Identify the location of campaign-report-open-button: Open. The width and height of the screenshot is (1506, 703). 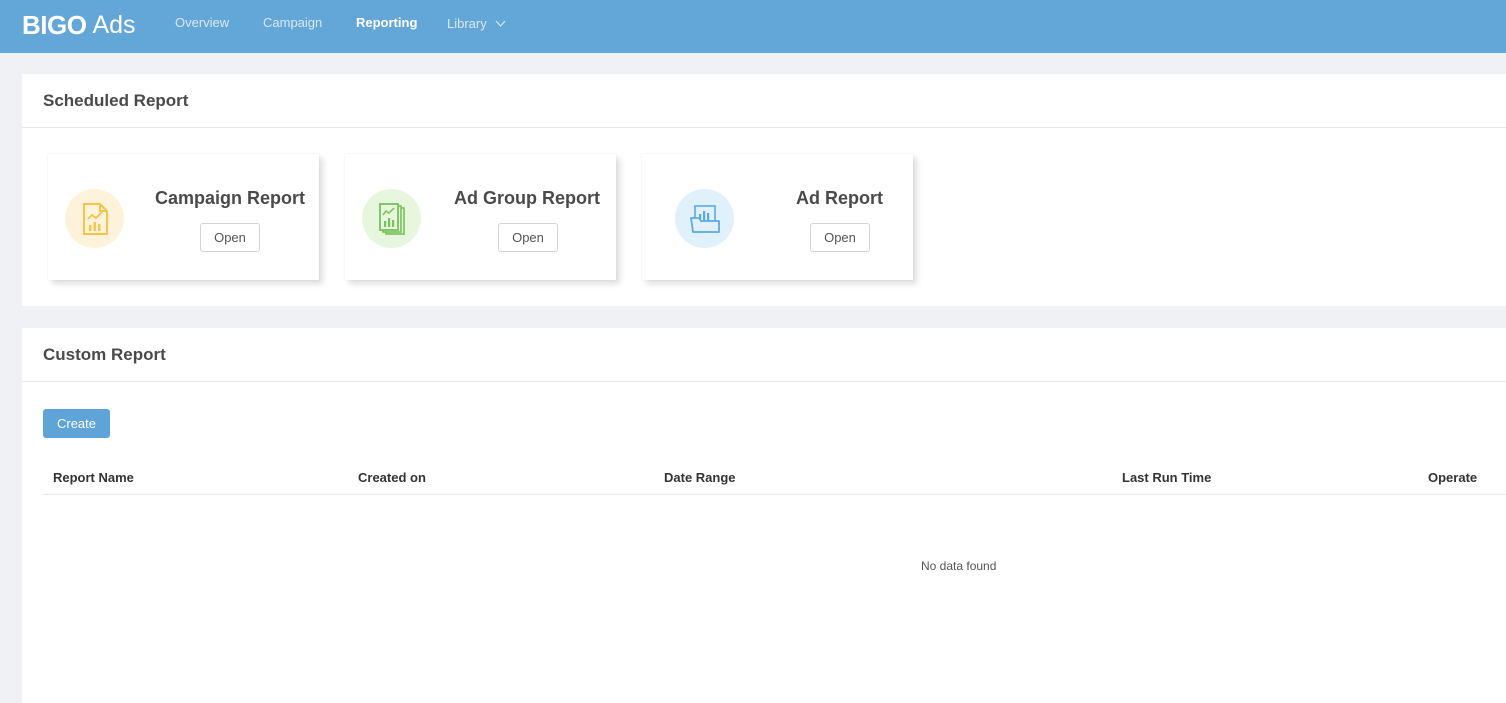
(230, 237).